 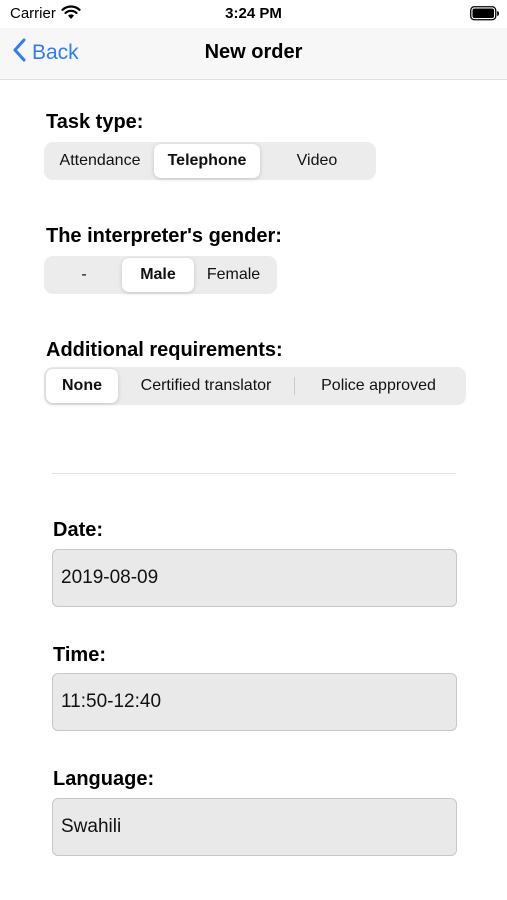 I want to click on segment-none-gender: -, so click(x=84, y=275).